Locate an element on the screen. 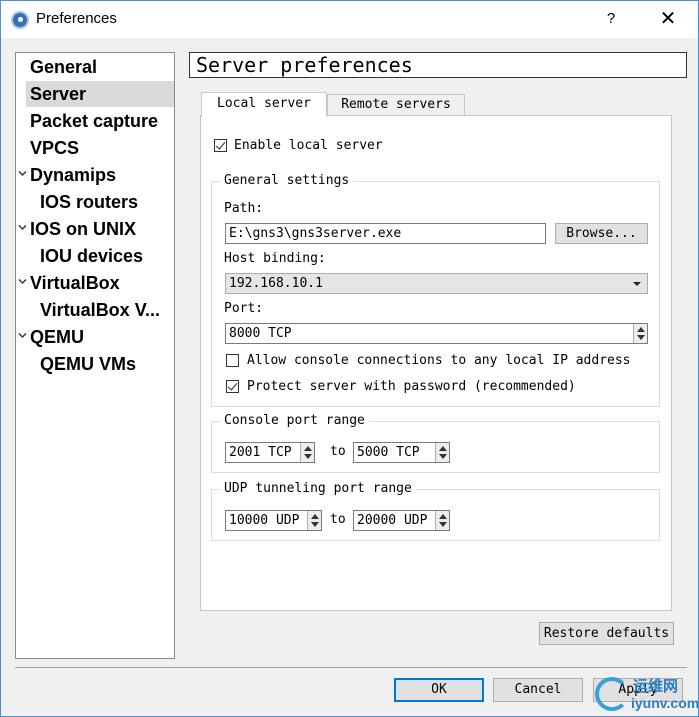 This screenshot has width=699, height=717. console-port-end-value: 5000 TCP is located at coordinates (388, 452).